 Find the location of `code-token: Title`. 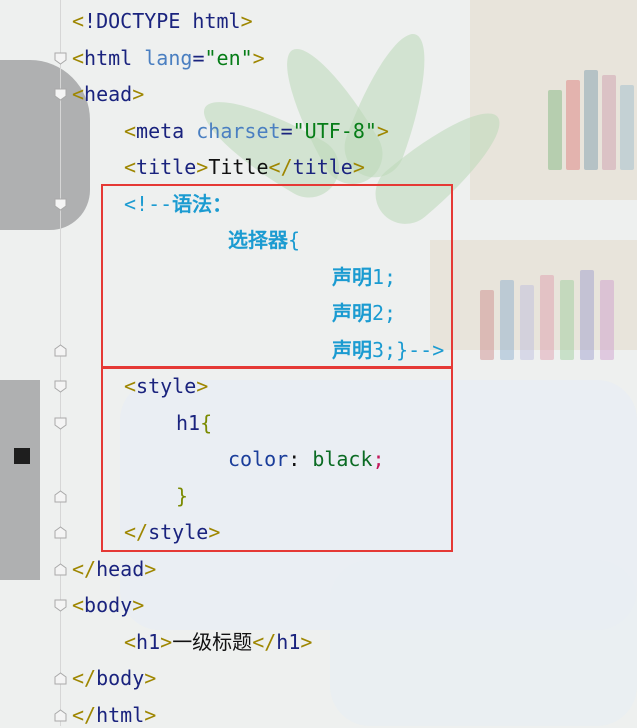

code-token: Title is located at coordinates (238, 167).